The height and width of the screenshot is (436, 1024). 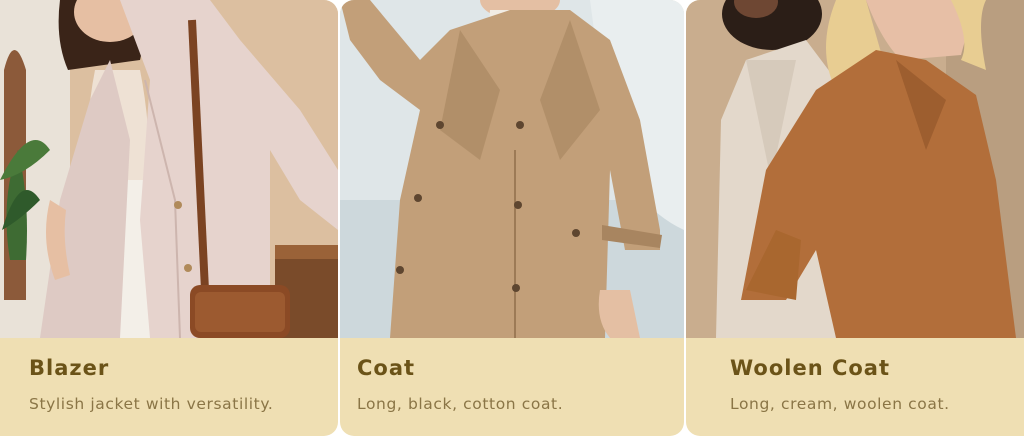 What do you see at coordinates (386, 368) in the screenshot?
I see `product-title: Coat` at bounding box center [386, 368].